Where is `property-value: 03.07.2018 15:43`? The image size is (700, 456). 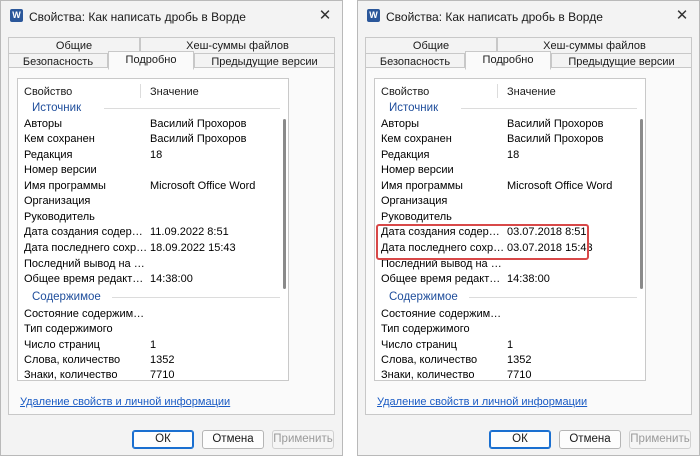
property-value: 03.07.2018 15:43 is located at coordinates (550, 248).